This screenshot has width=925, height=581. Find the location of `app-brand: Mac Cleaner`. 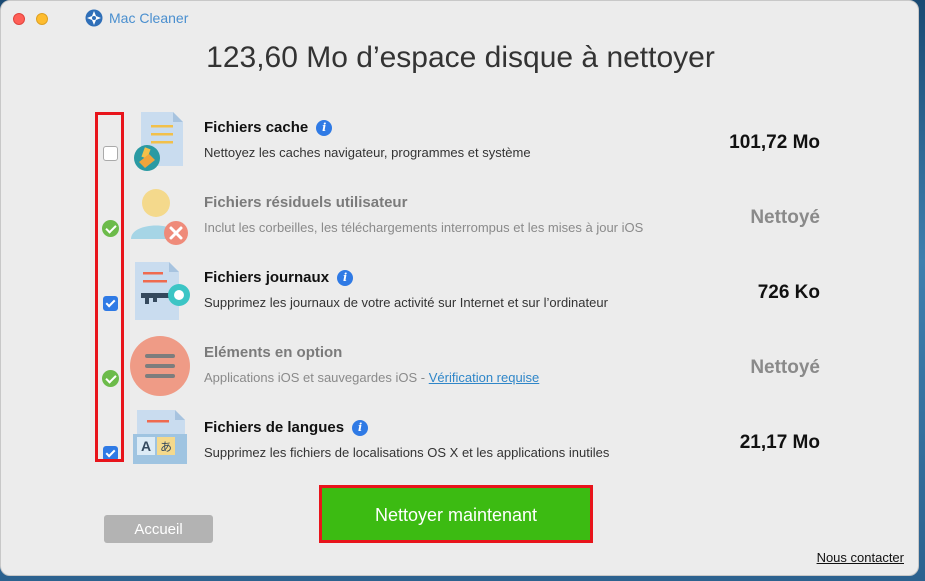

app-brand: Mac Cleaner is located at coordinates (136, 18).